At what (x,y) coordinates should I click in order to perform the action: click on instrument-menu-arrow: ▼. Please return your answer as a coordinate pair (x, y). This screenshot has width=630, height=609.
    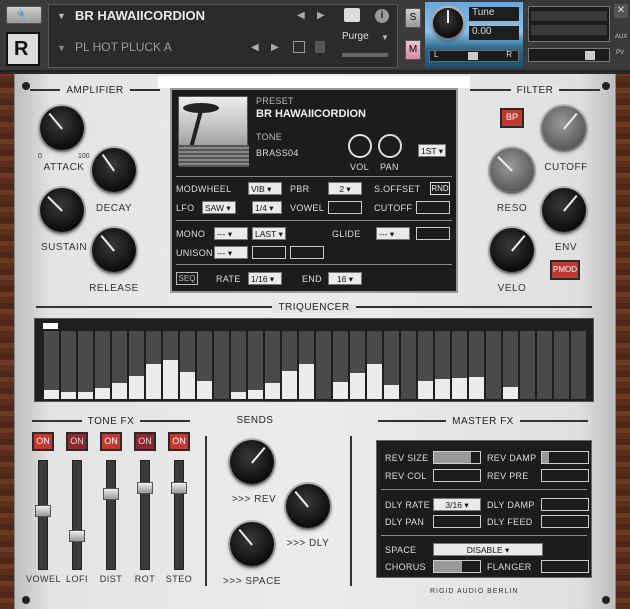
    Looking at the image, I should click on (61, 16).